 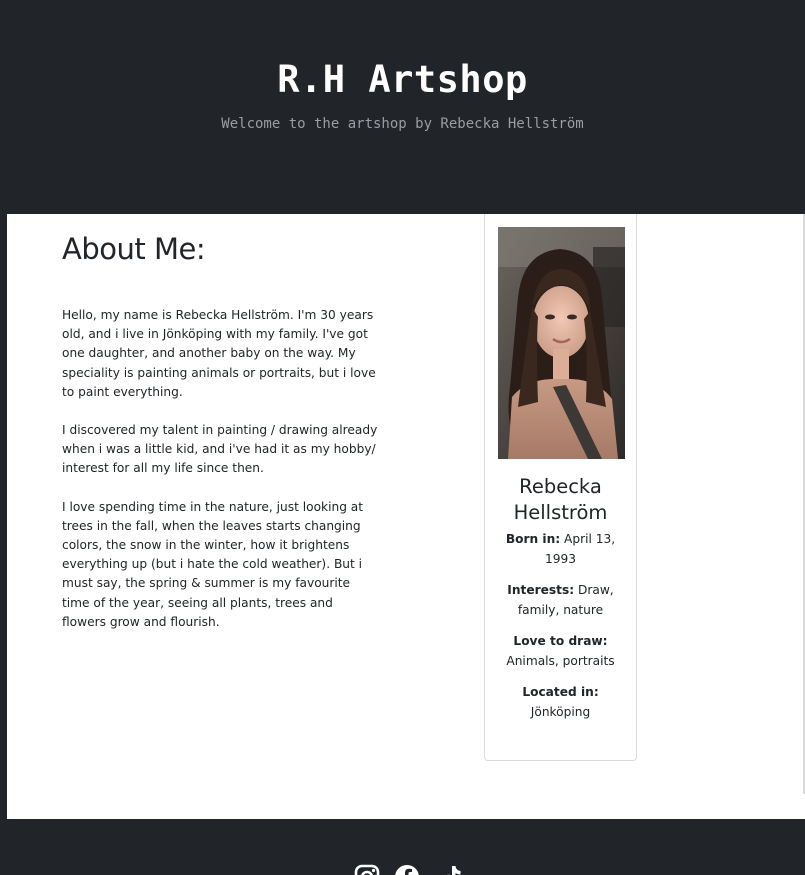 I want to click on about-heading: About Me:, so click(x=134, y=249).